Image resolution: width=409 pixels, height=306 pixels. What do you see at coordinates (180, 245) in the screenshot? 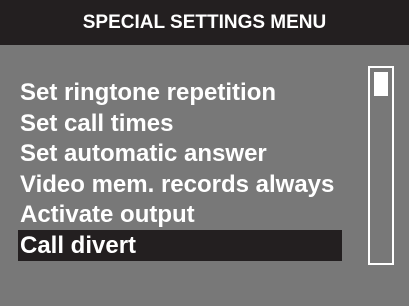
I see `menu-item-call-divert-selected: Call divert` at bounding box center [180, 245].